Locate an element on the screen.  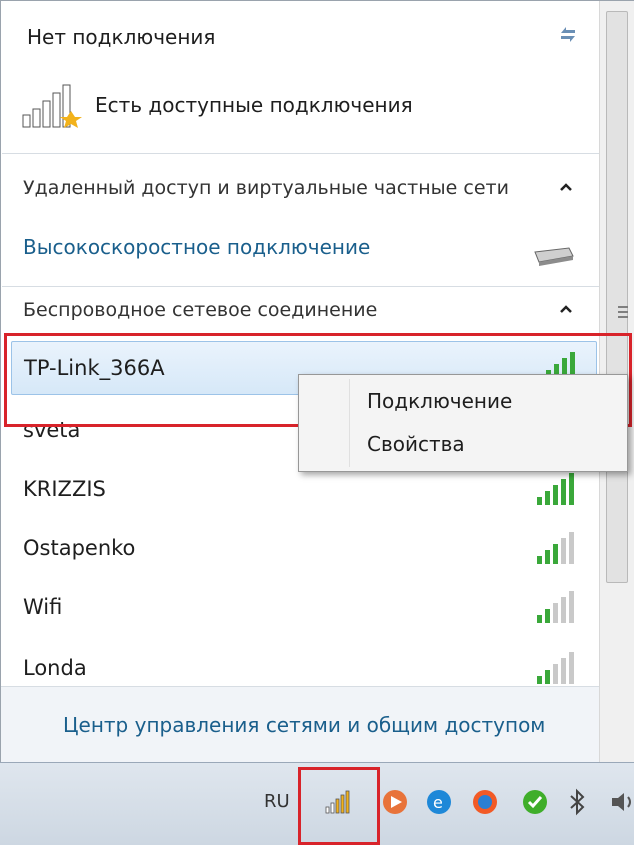
taskbar: RU e is located at coordinates (317, 803).